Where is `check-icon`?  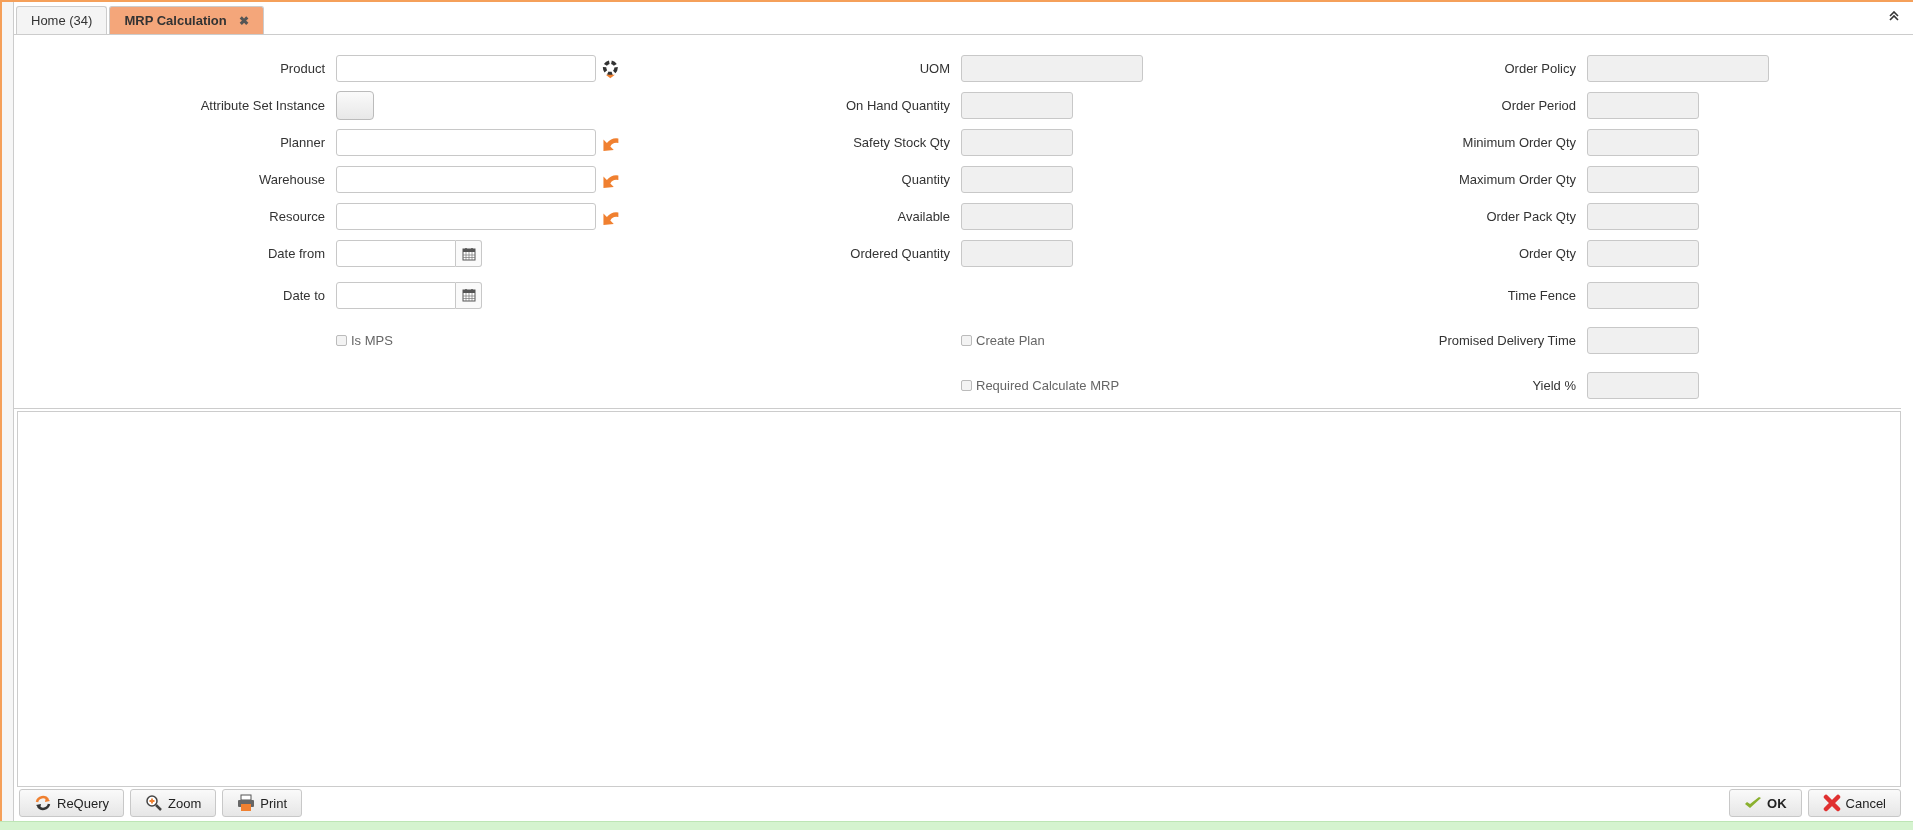 check-icon is located at coordinates (1753, 803).